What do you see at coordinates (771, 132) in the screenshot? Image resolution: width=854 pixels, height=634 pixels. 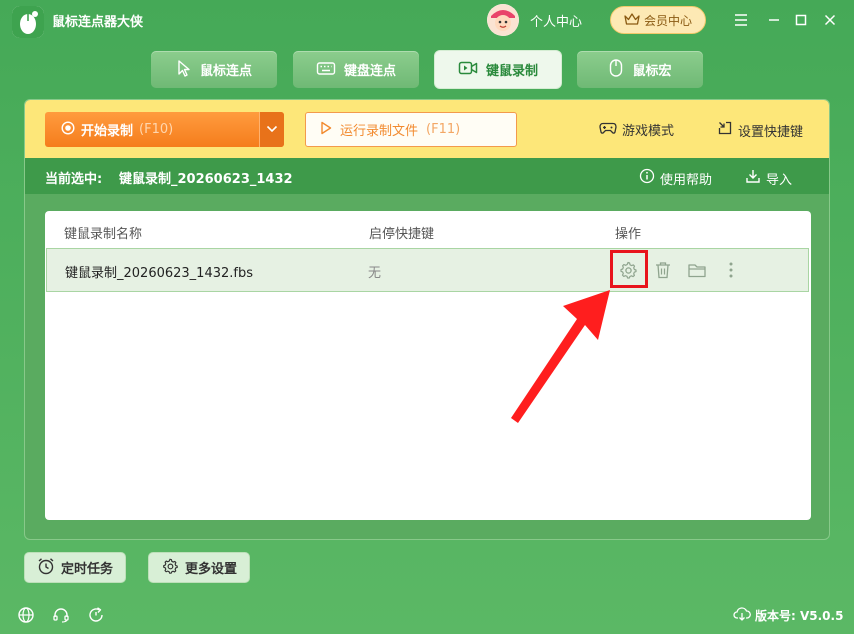 I see `set-hotkey-label: 设置快捷键` at bounding box center [771, 132].